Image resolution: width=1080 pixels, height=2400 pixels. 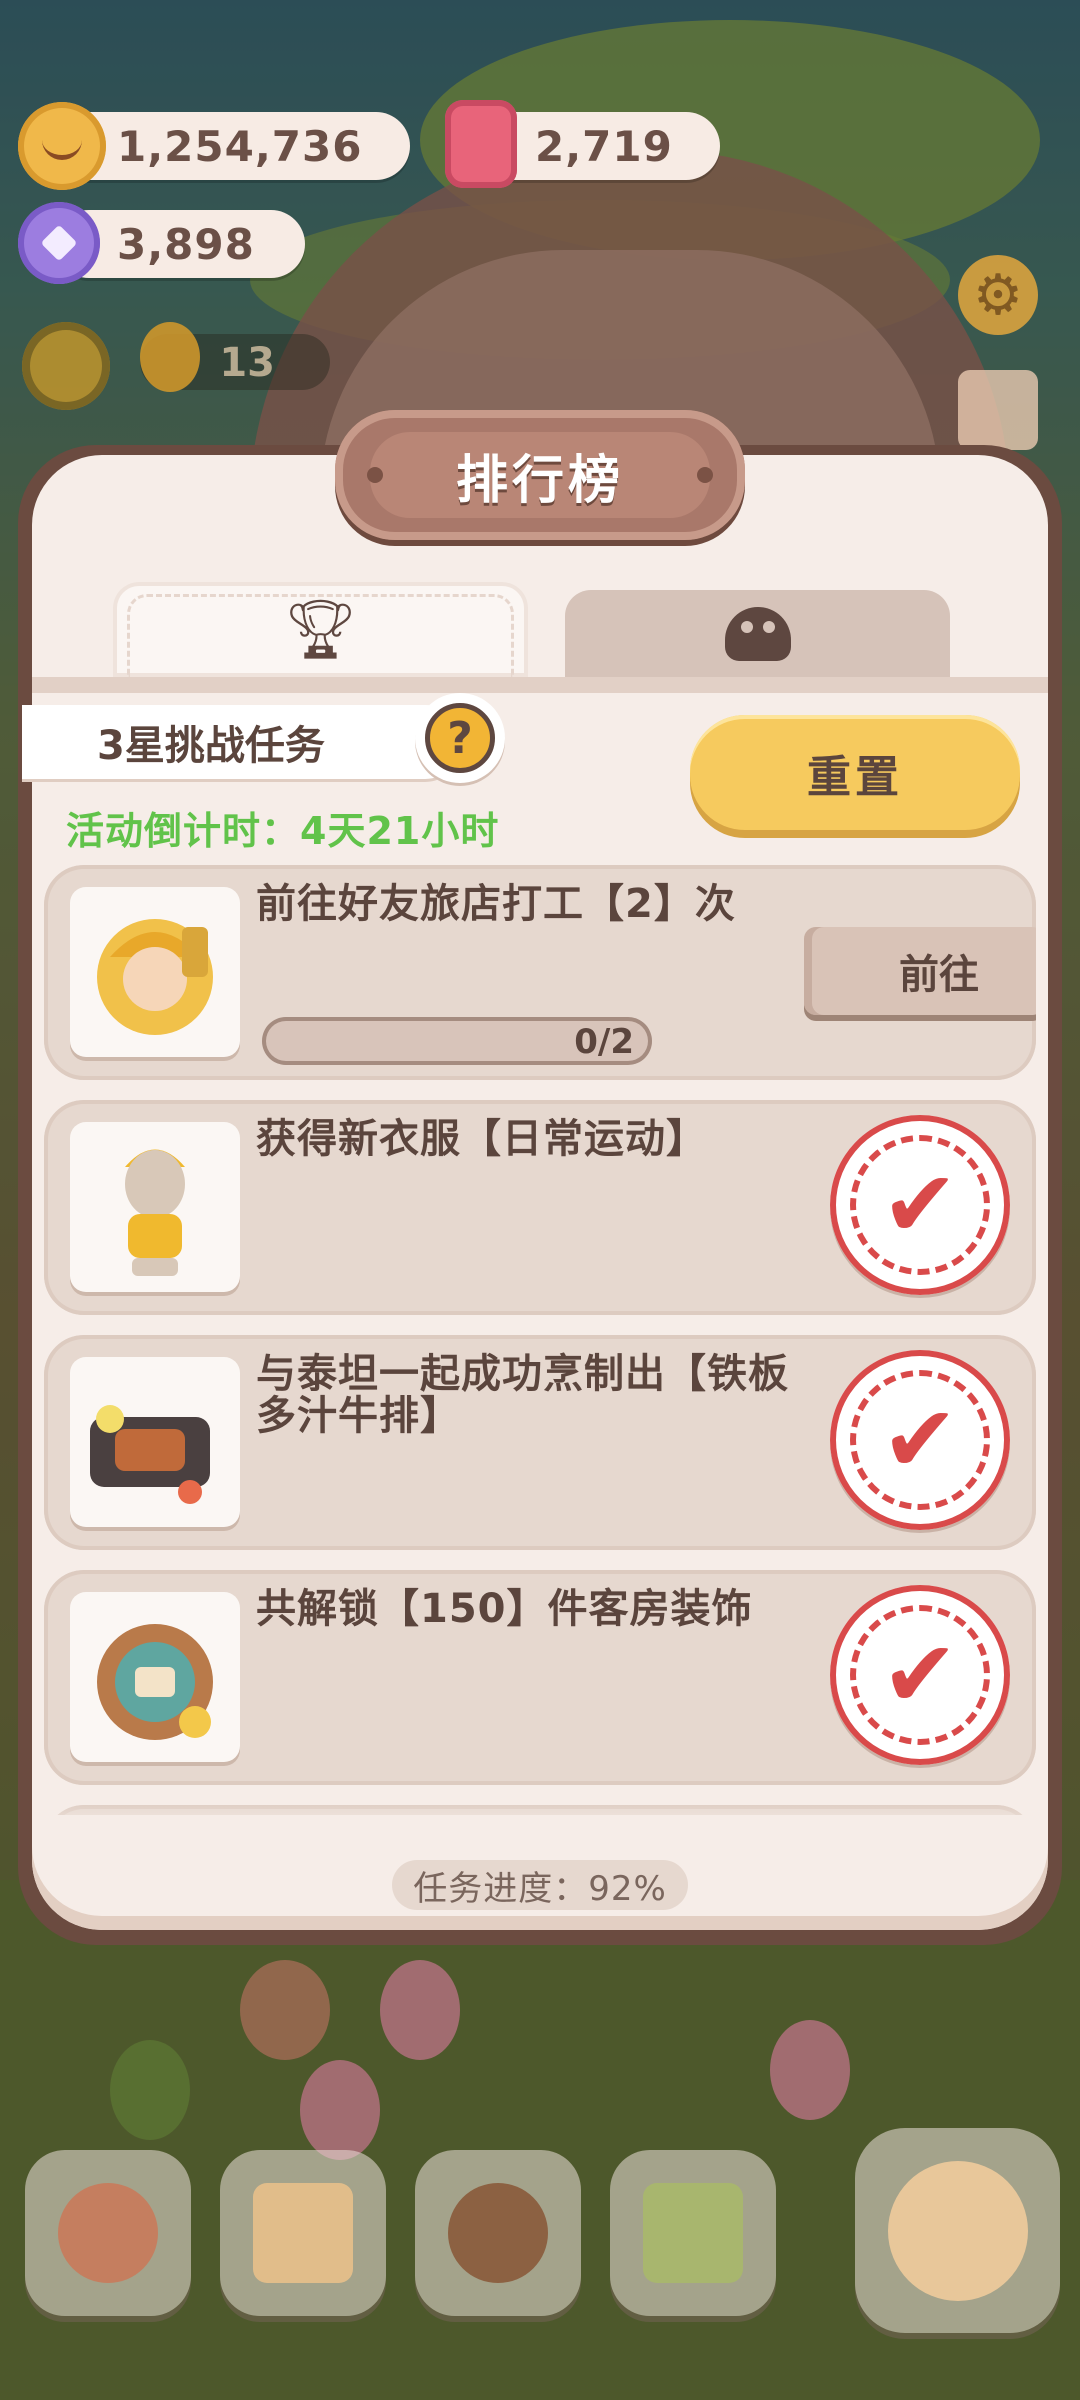 I want to click on reset-button: 重置, so click(x=855, y=772).